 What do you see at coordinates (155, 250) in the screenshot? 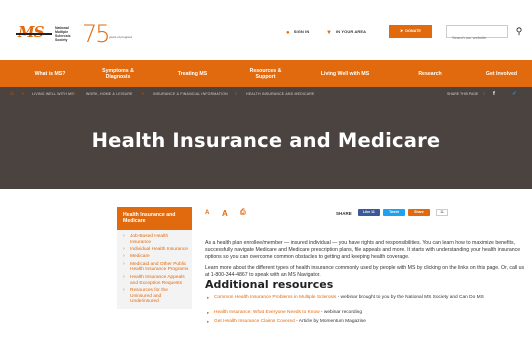
I see `sidebar-item-individual: Individual Health Insurance` at bounding box center [155, 250].